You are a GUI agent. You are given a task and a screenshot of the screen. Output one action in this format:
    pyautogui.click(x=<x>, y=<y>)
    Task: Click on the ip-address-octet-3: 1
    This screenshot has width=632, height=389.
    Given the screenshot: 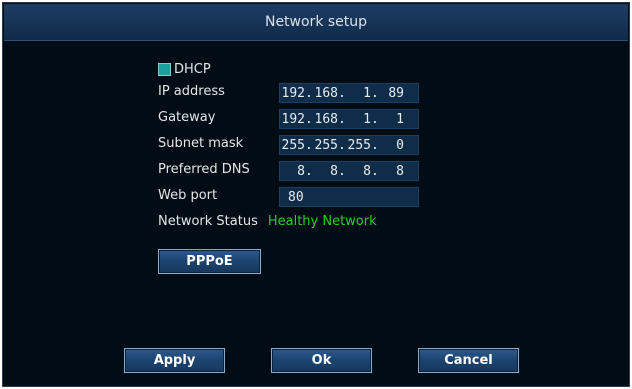 What is the action you would take?
    pyautogui.click(x=358, y=93)
    